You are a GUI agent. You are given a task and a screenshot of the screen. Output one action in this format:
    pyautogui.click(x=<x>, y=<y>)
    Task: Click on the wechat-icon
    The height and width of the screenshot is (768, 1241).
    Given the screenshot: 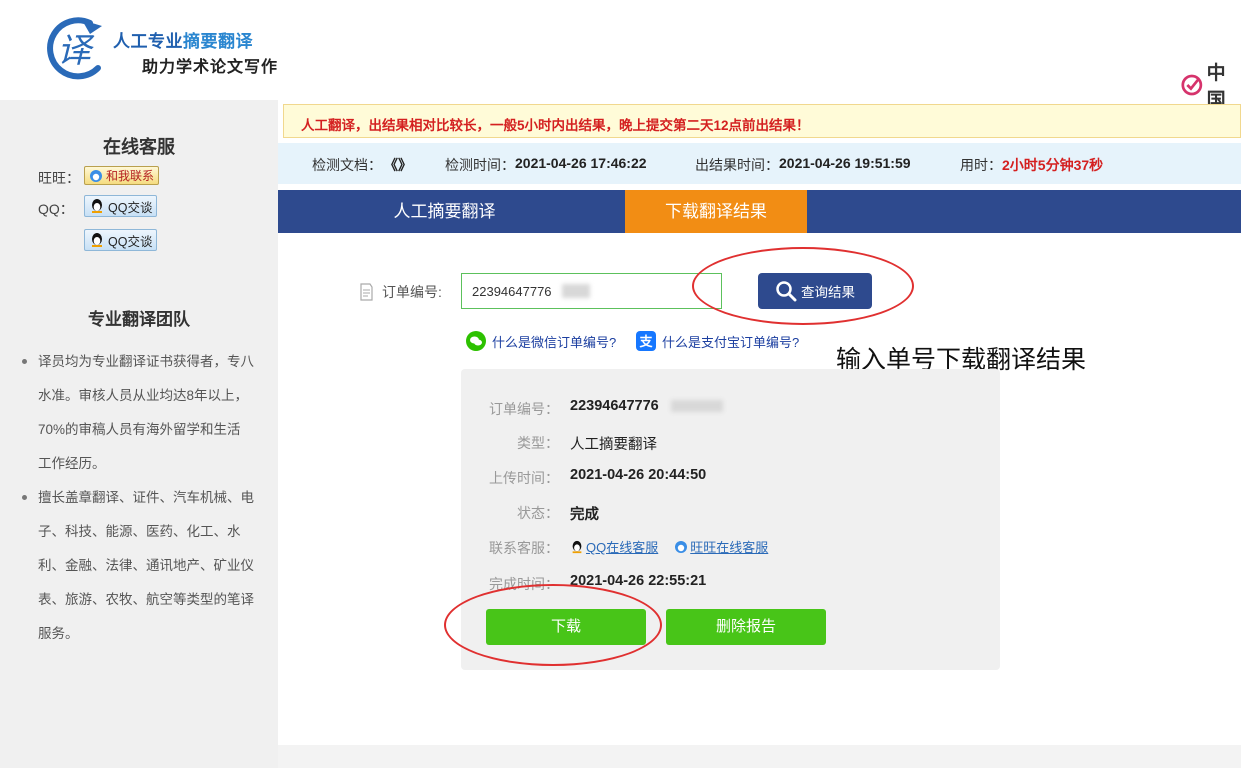 What is the action you would take?
    pyautogui.click(x=476, y=341)
    